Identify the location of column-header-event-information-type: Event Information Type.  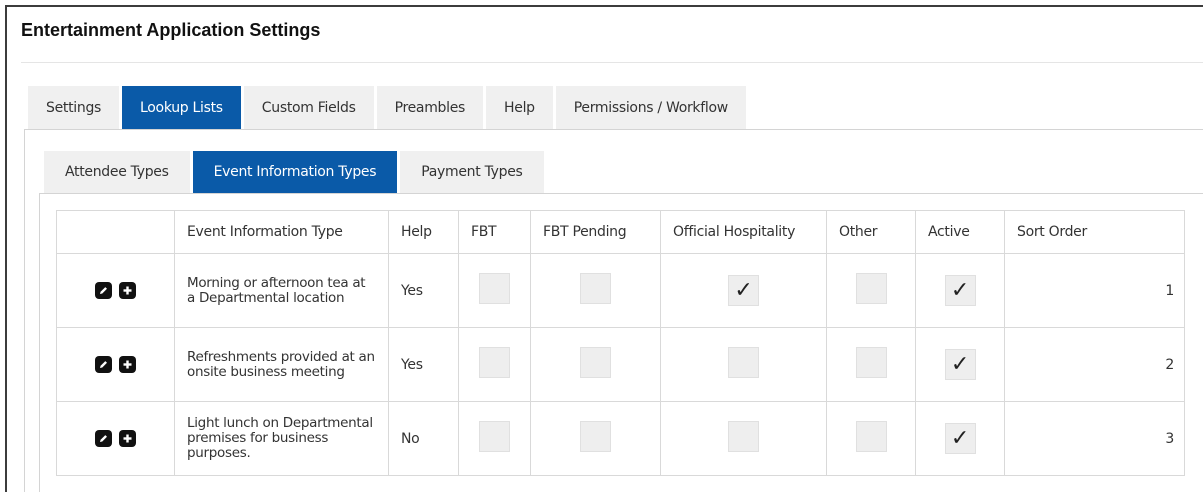
(281, 232).